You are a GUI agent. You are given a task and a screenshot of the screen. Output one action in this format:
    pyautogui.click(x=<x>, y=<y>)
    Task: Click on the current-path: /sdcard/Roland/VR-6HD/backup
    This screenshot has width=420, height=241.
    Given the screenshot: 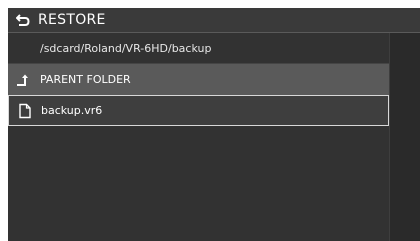 What is the action you would take?
    pyautogui.click(x=198, y=48)
    